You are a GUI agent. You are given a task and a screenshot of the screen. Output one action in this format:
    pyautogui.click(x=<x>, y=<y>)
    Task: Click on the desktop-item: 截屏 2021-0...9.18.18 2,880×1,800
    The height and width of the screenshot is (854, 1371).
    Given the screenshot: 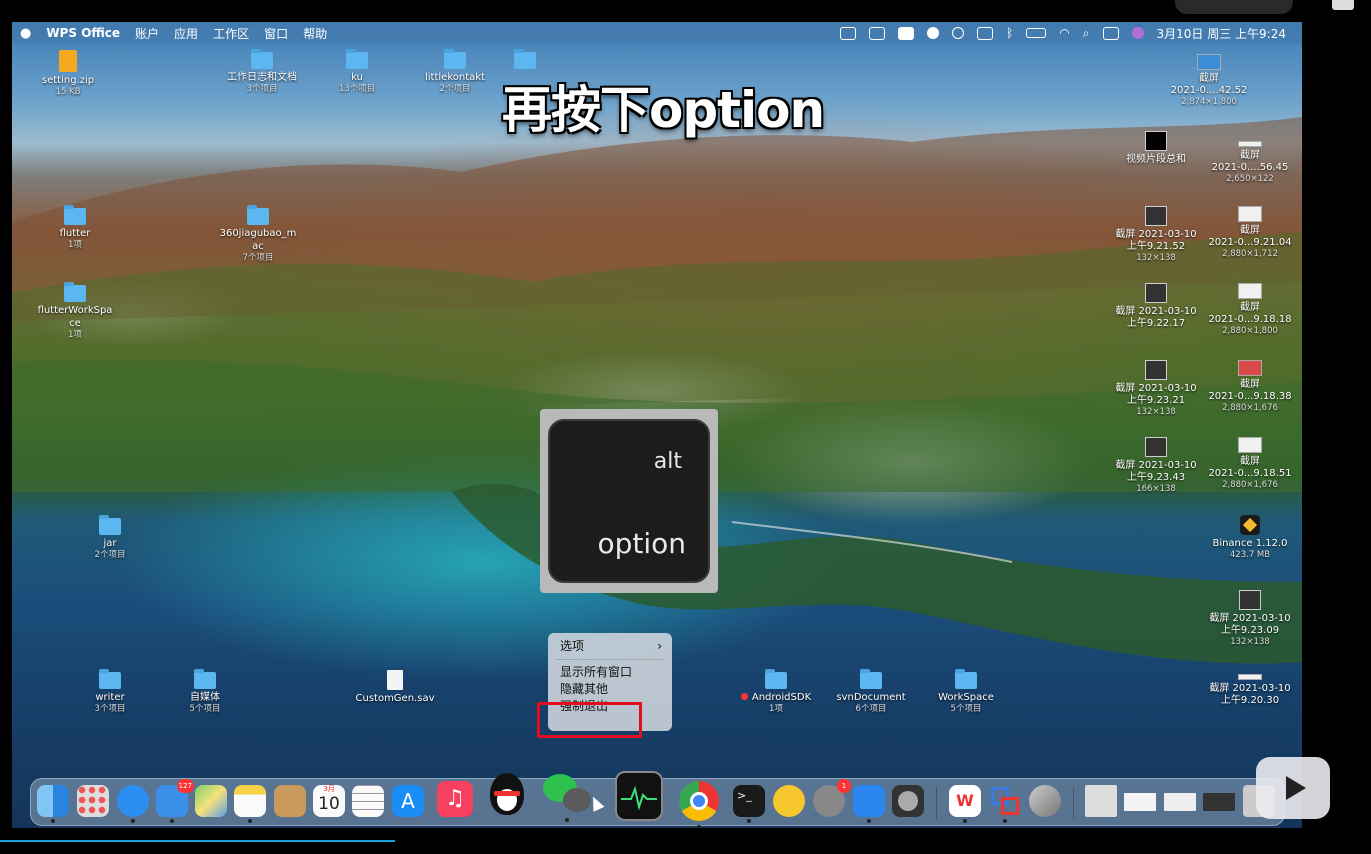 What is the action you would take?
    pyautogui.click(x=1250, y=309)
    